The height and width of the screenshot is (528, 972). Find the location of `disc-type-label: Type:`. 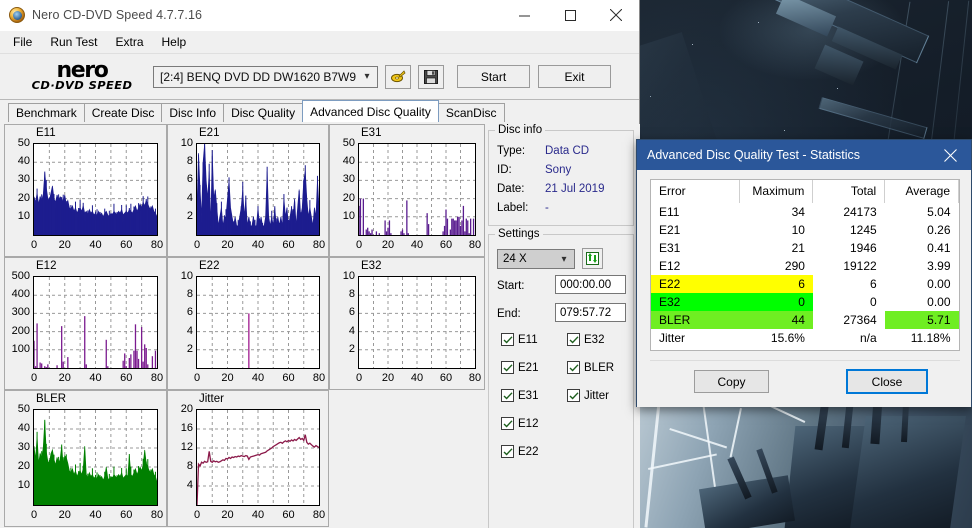

disc-type-label: Type: is located at coordinates (511, 151).